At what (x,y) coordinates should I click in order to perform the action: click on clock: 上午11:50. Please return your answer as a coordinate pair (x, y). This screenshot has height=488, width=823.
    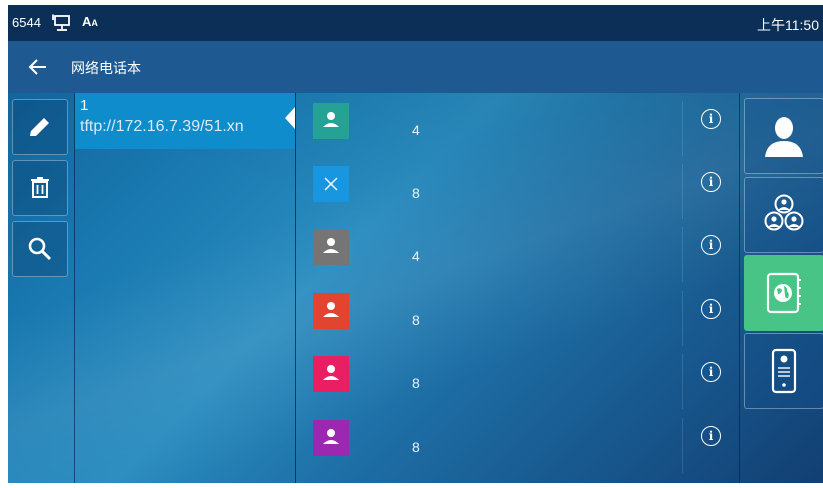
    Looking at the image, I should click on (788, 25).